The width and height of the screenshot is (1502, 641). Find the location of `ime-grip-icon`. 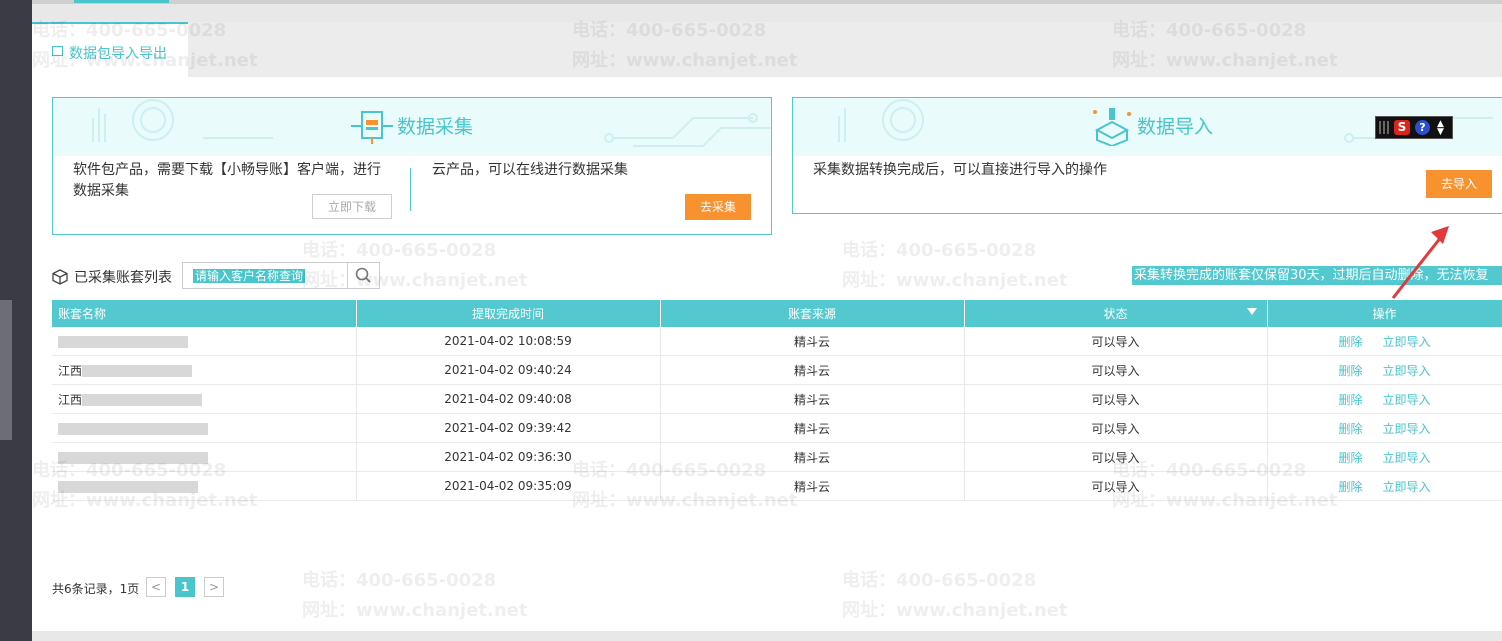

ime-grip-icon is located at coordinates (1384, 127).